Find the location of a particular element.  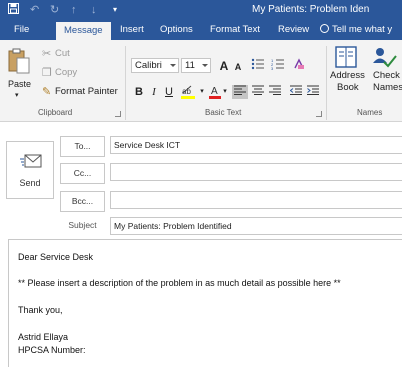

italic-button: I is located at coordinates (154, 92).